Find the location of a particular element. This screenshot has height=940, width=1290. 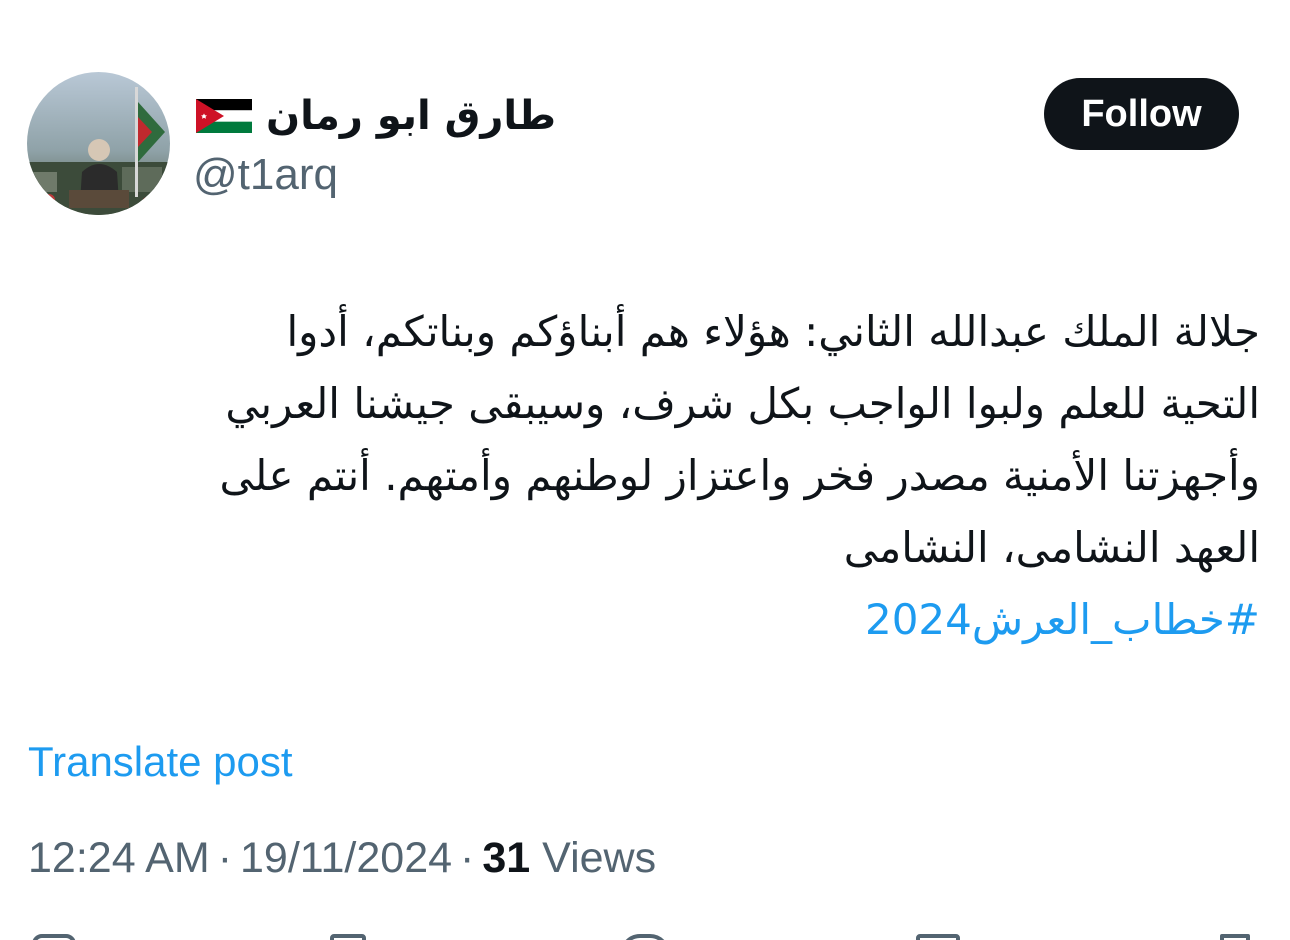

action-bar is located at coordinates (645, 934).